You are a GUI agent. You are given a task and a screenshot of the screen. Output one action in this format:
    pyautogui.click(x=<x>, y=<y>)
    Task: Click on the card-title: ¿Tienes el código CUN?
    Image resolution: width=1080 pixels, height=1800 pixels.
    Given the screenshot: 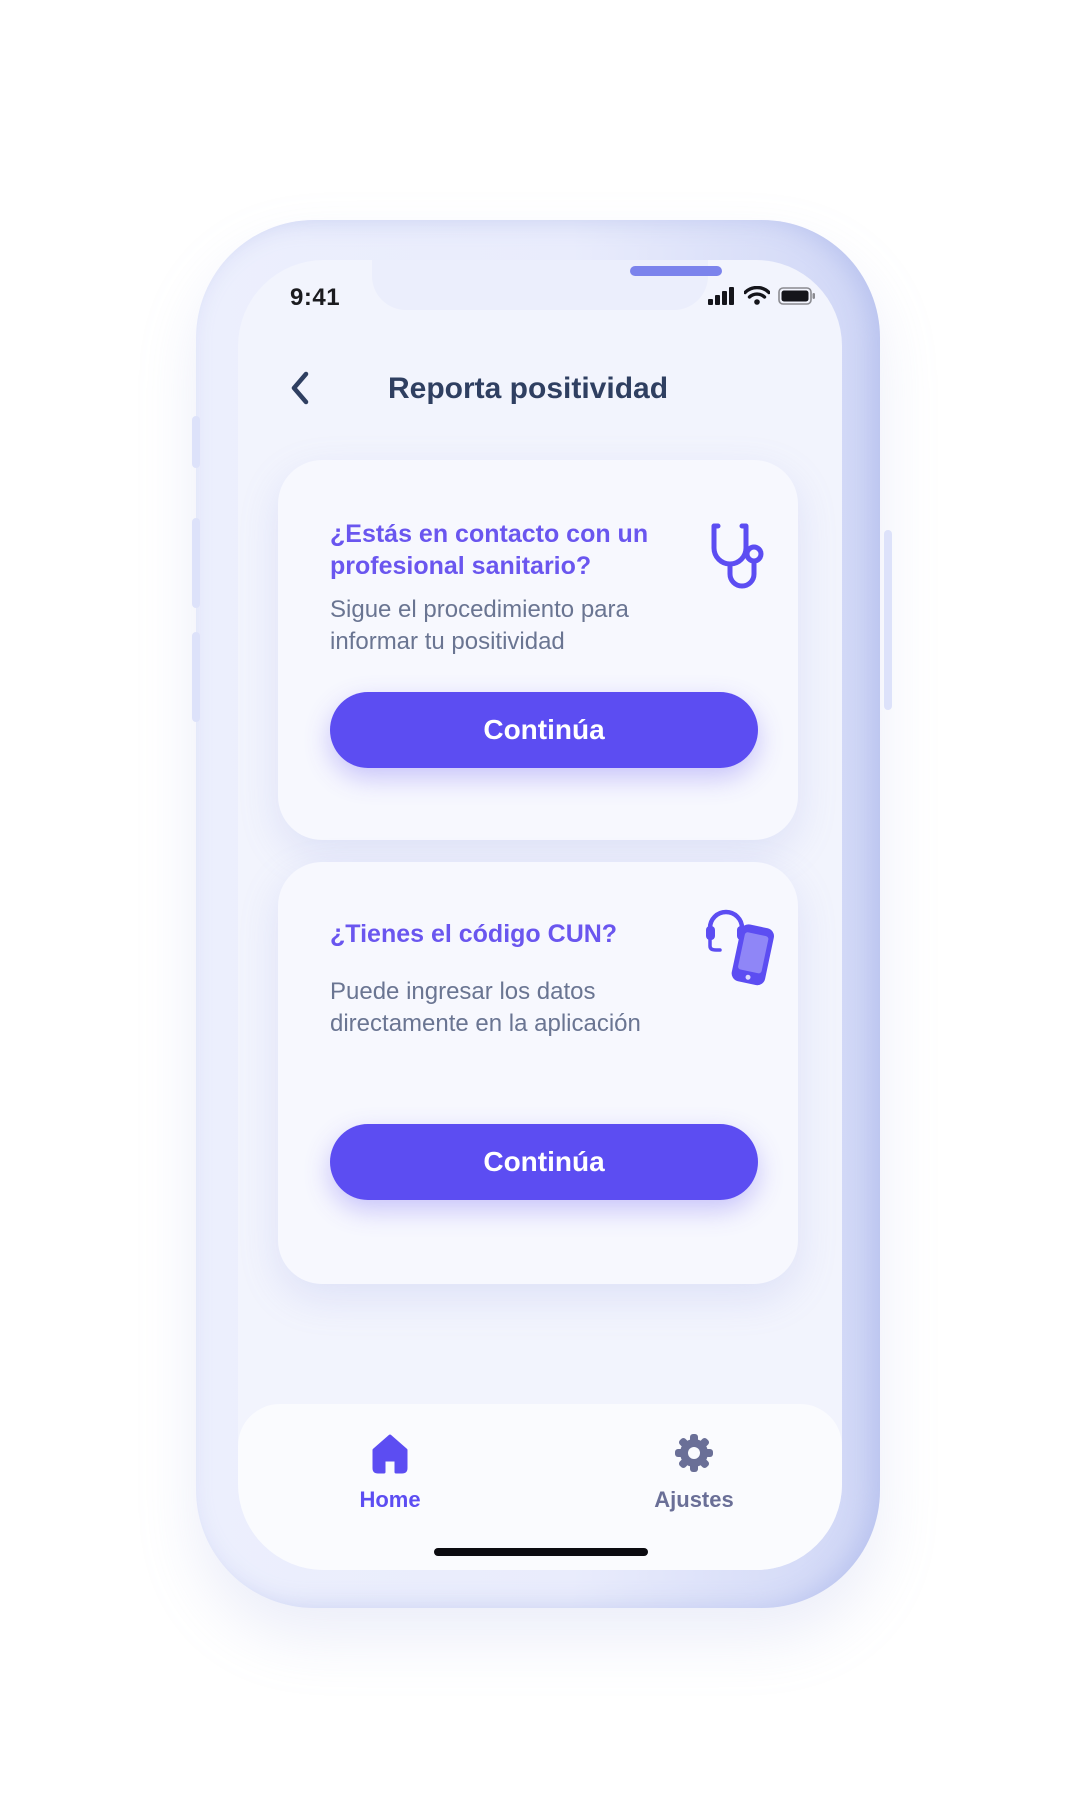 What is the action you would take?
    pyautogui.click(x=474, y=934)
    